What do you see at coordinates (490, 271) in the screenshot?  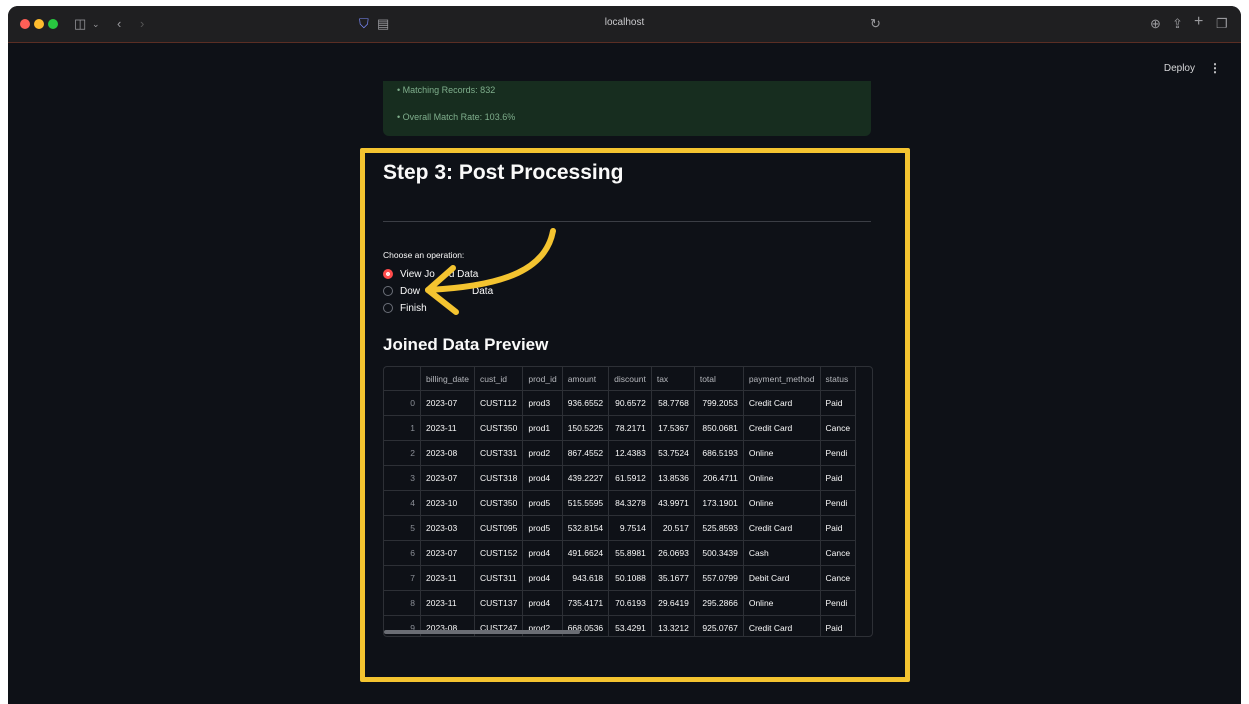 I see `annotation-arrow-icon` at bounding box center [490, 271].